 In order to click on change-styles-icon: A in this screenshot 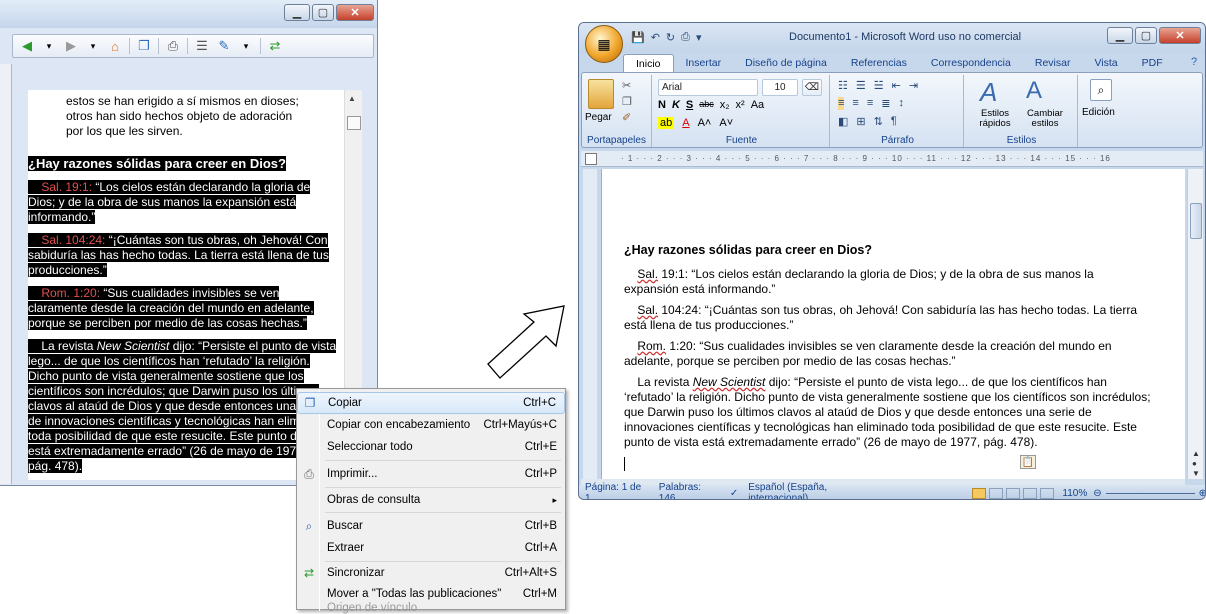, I will do `click(1034, 91)`.